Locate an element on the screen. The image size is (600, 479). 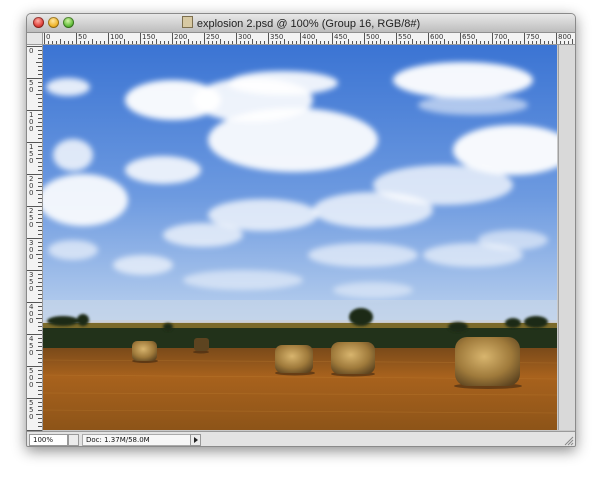
vertical-scrollbar is located at coordinates (566, 237).